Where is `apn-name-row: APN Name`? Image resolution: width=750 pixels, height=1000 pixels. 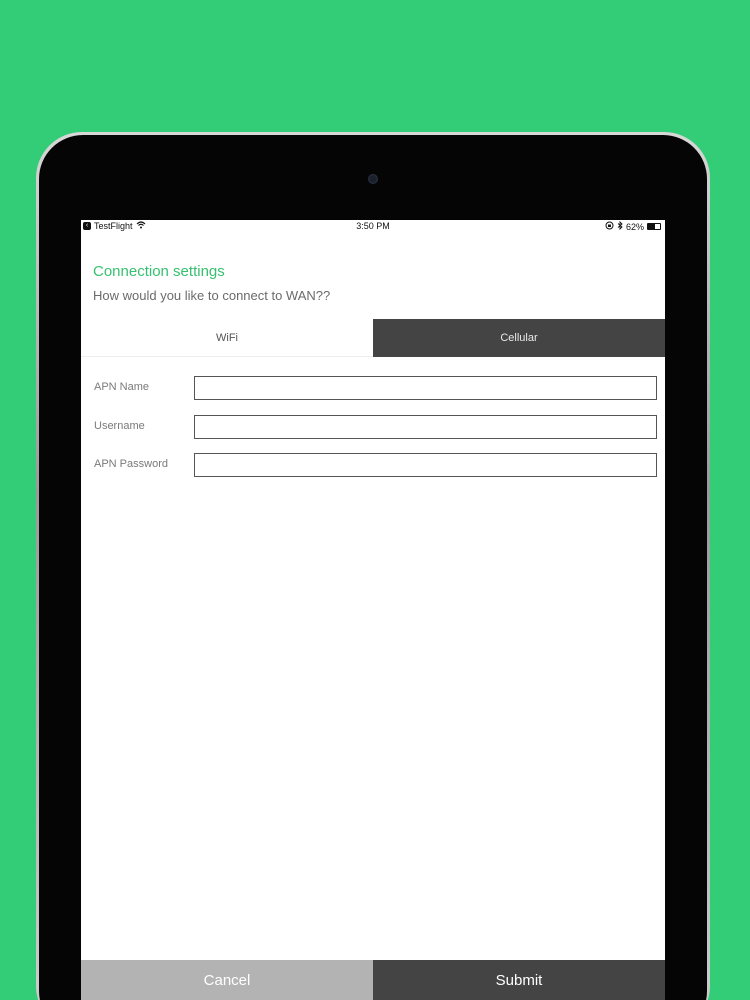
apn-name-row: APN Name is located at coordinates (373, 388).